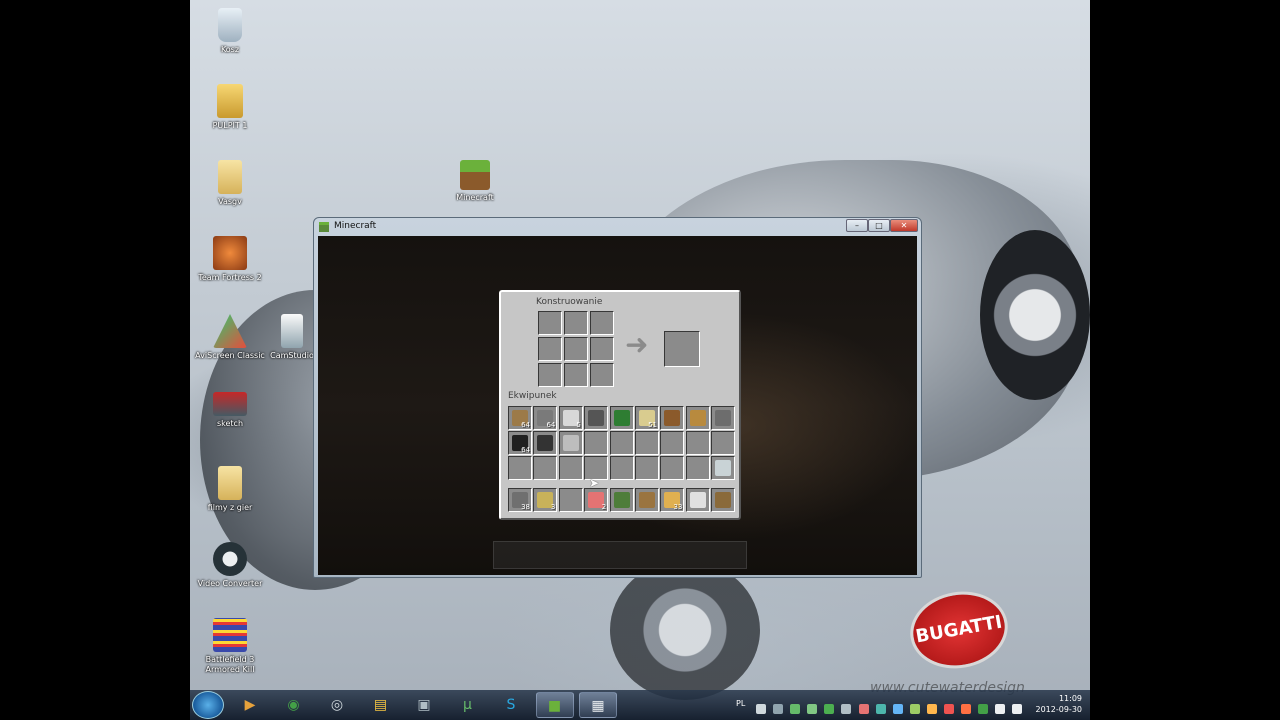 This screenshot has height=720, width=1280. I want to click on pickaxe-iron-icon, so click(723, 500).